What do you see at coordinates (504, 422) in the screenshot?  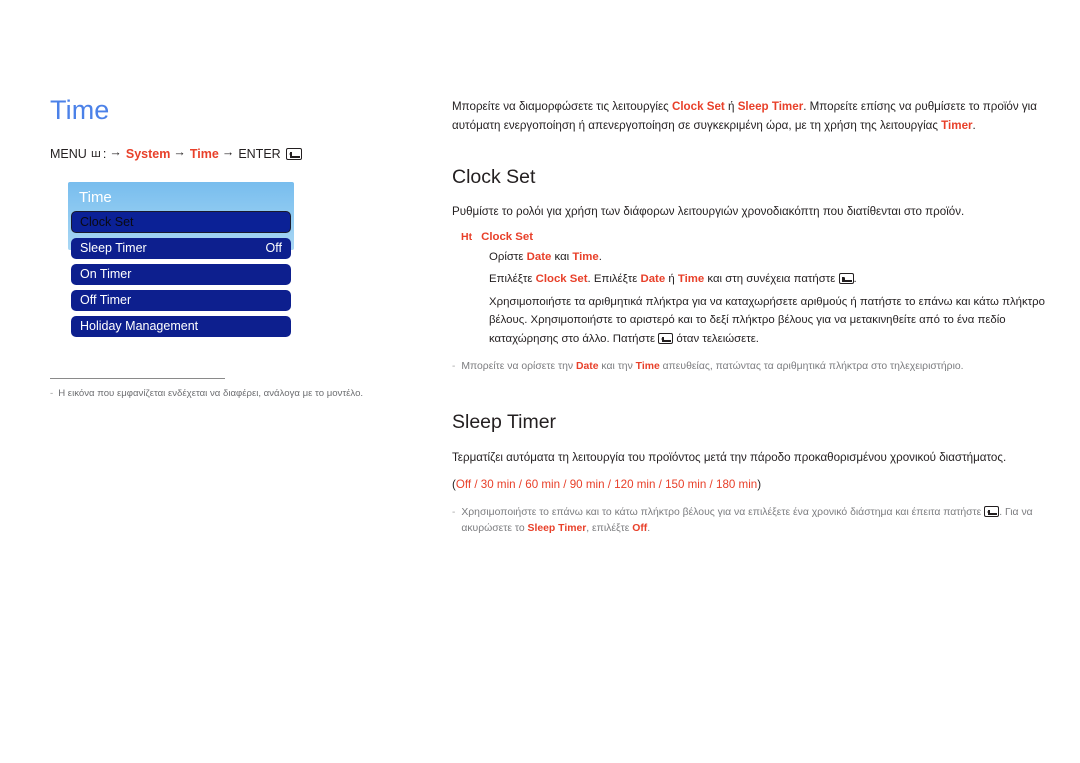 I see `section-heading-sleep-timer: Sleep Timer` at bounding box center [504, 422].